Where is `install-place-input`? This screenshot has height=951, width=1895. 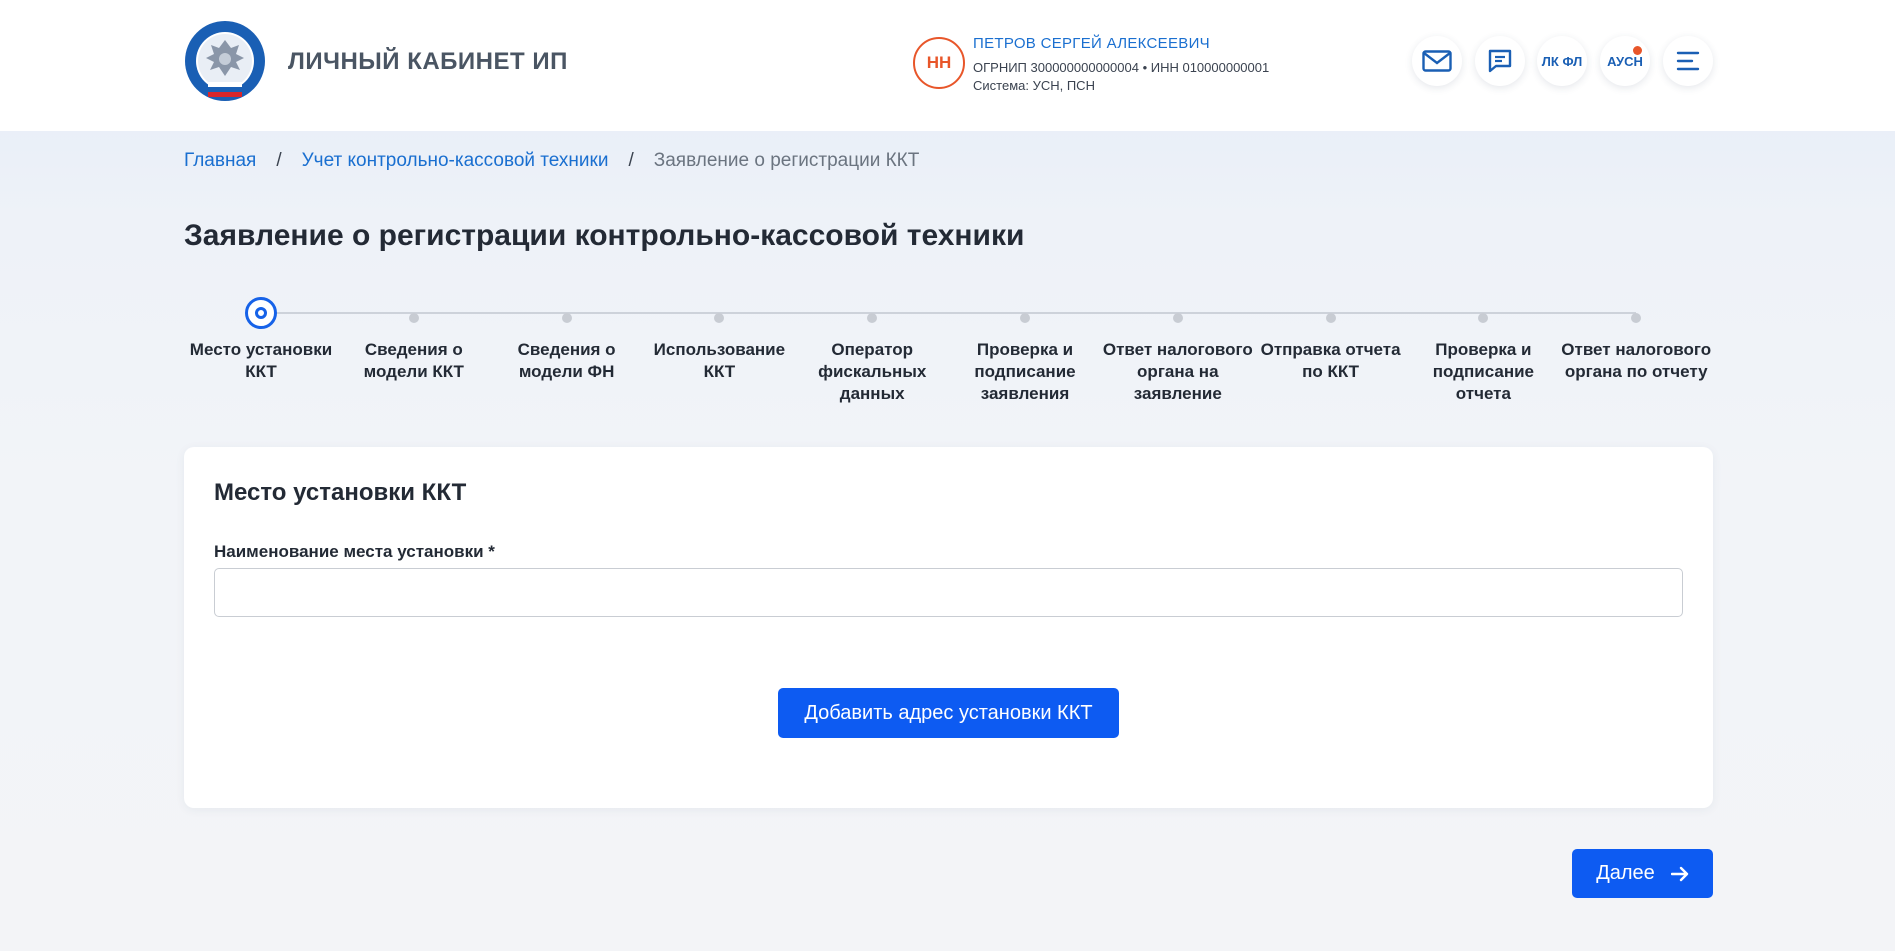 install-place-input is located at coordinates (948, 592).